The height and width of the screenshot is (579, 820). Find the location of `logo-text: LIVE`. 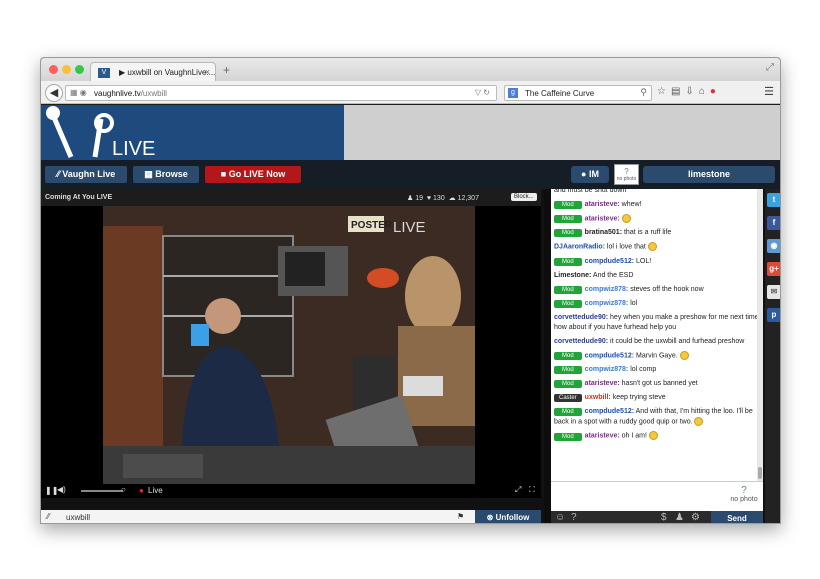

logo-text: LIVE is located at coordinates (134, 149).